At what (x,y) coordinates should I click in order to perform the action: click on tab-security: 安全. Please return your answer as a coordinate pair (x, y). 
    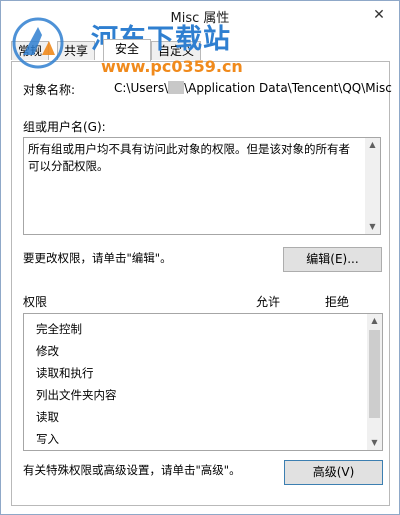
    Looking at the image, I should click on (127, 50).